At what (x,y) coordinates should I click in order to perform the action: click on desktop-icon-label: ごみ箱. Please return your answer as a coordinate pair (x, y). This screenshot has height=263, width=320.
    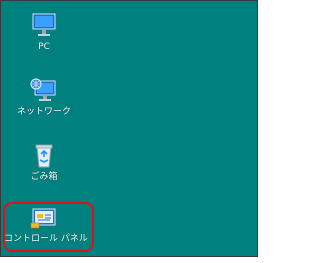
    Looking at the image, I should click on (44, 177).